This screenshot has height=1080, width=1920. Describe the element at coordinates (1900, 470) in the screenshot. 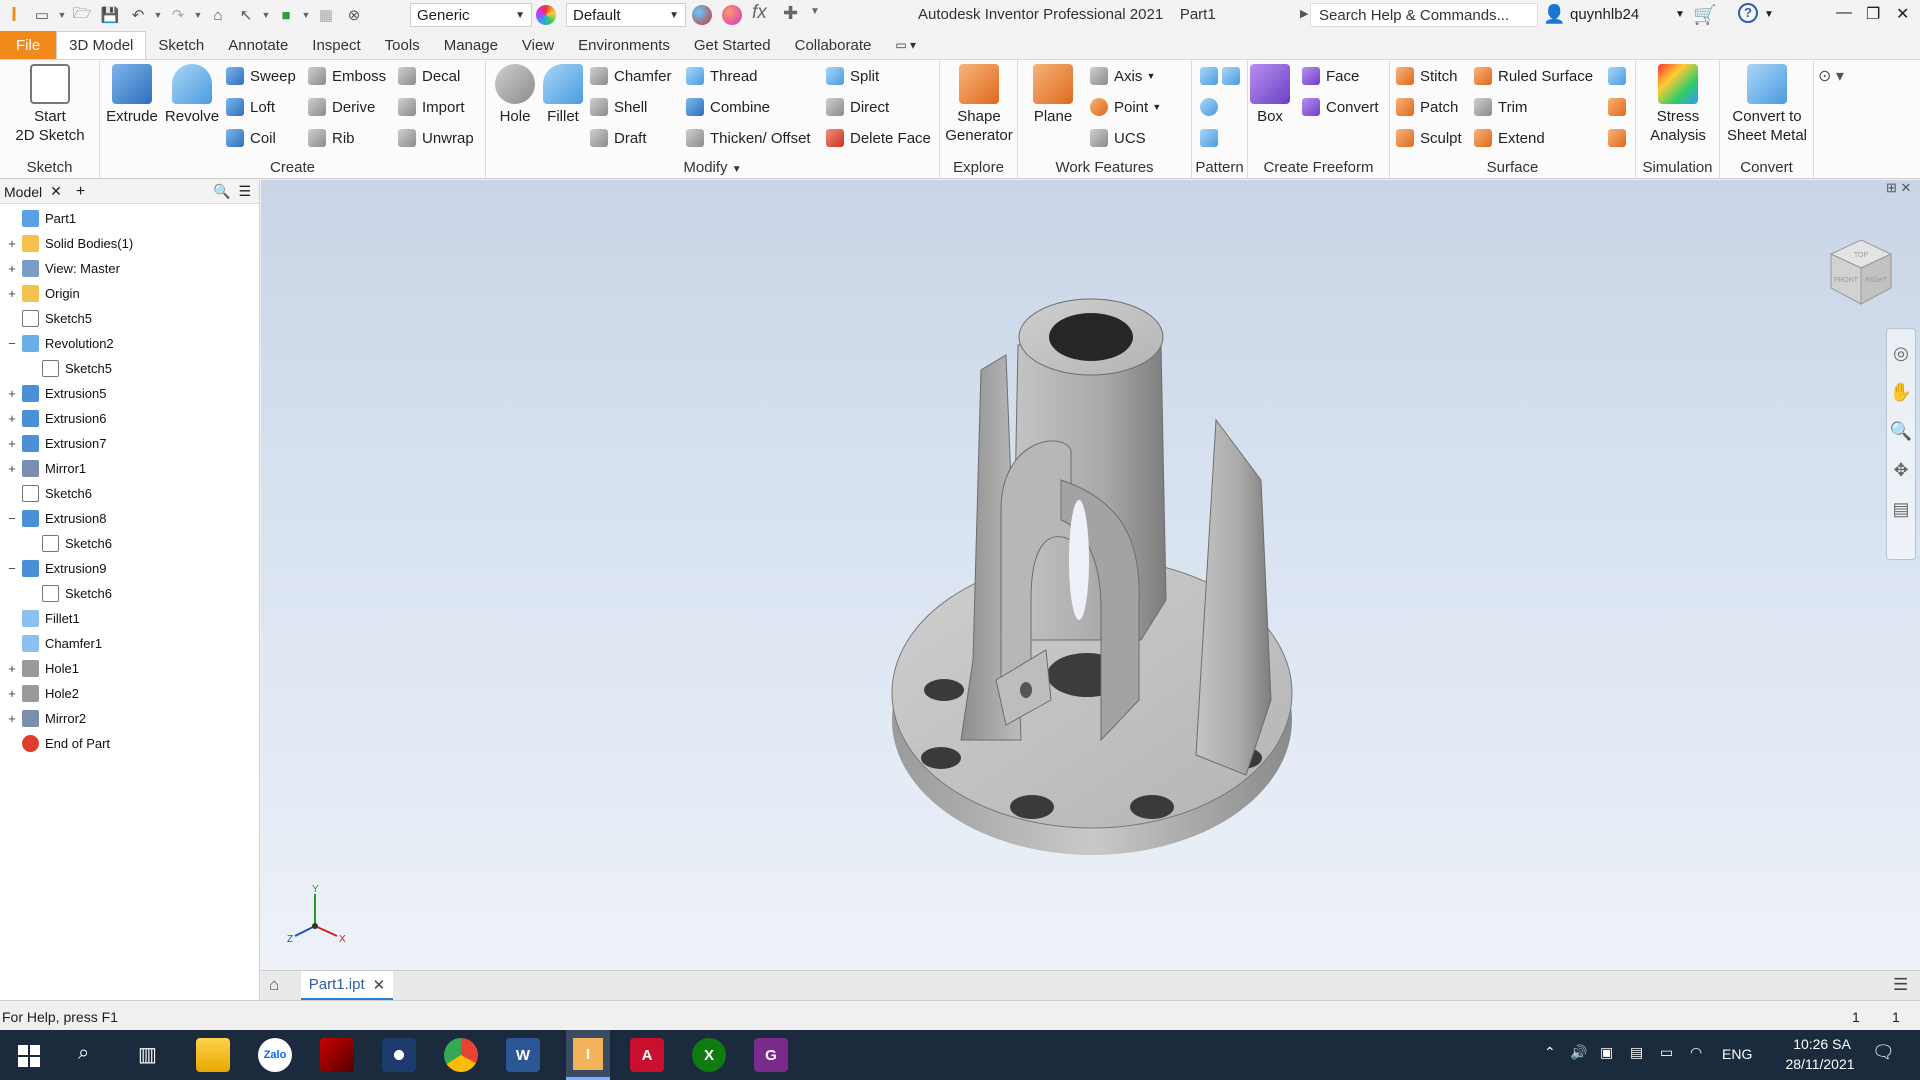

I see `orbit-icon: ✥` at that location.